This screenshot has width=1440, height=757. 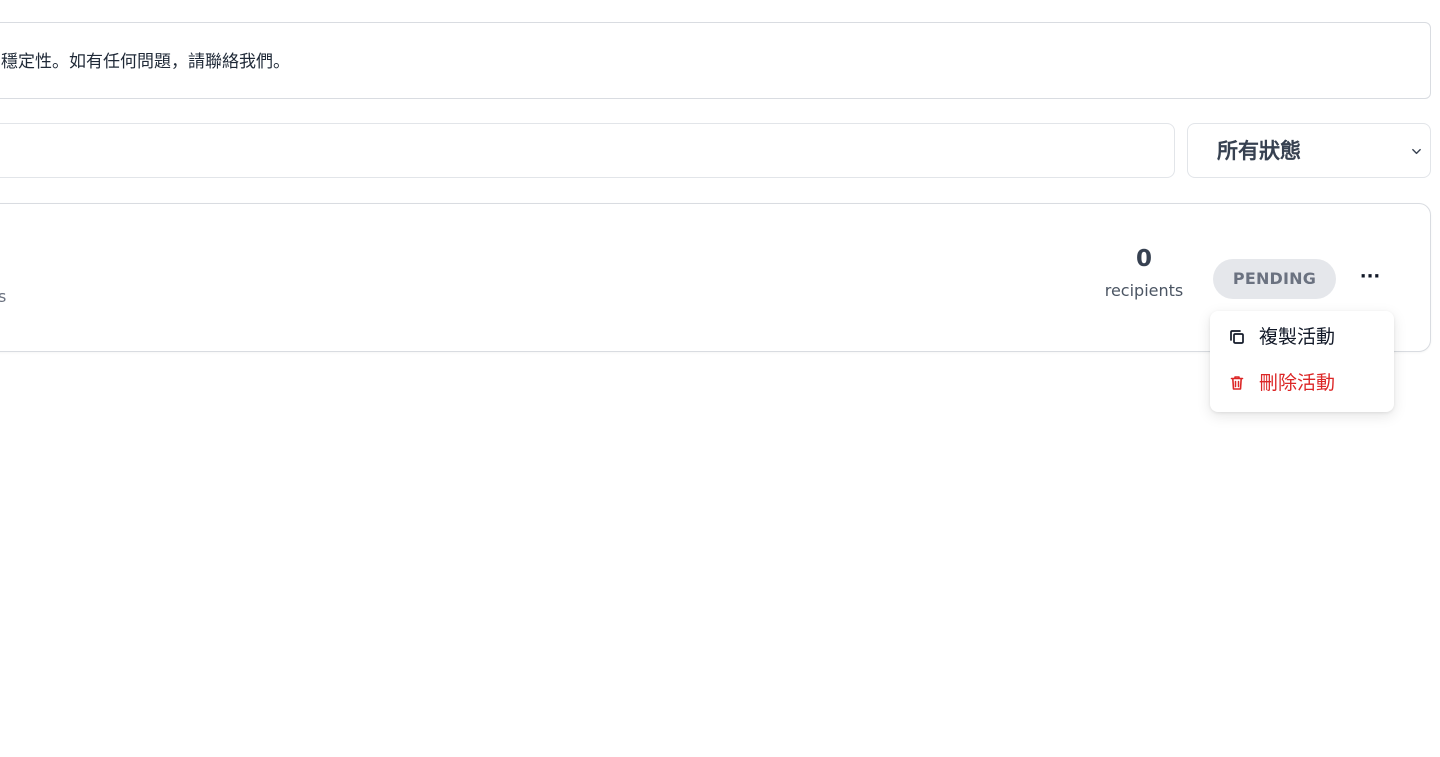 What do you see at coordinates (1259, 151) in the screenshot?
I see `status-filter-value: 所有狀態` at bounding box center [1259, 151].